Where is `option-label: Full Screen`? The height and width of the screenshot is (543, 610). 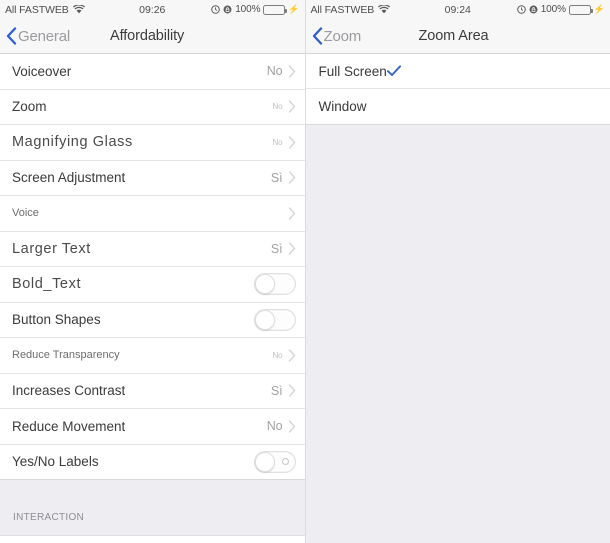 option-label: Full Screen is located at coordinates (352, 71).